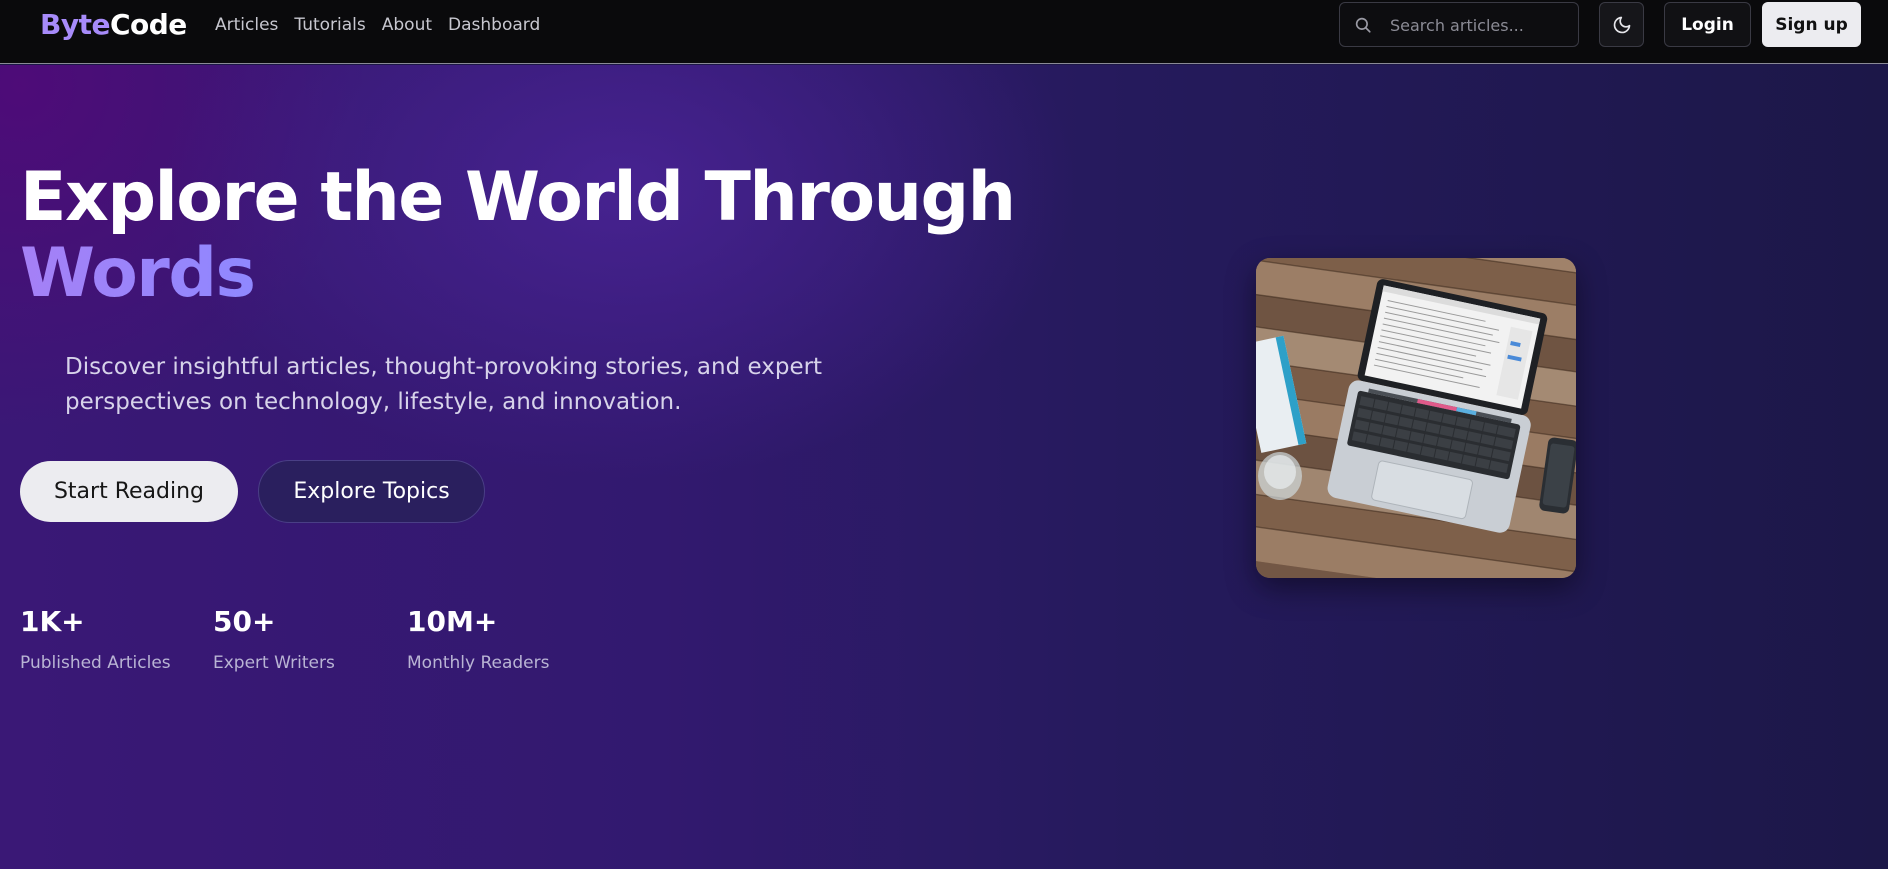 Image resolution: width=1888 pixels, height=869 pixels. I want to click on moon-icon, so click(1621, 24).